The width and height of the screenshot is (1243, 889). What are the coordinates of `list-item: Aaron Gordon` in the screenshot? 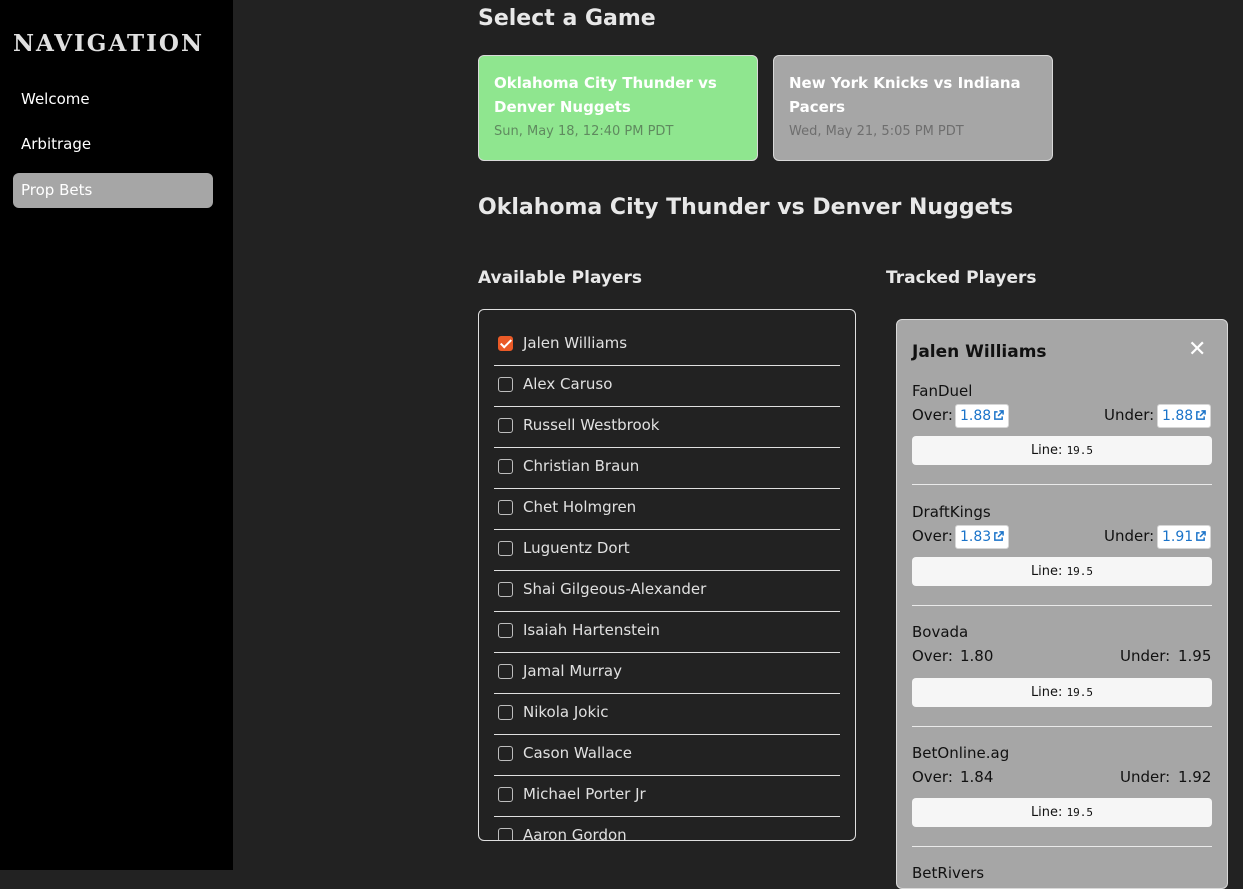 It's located at (667, 829).